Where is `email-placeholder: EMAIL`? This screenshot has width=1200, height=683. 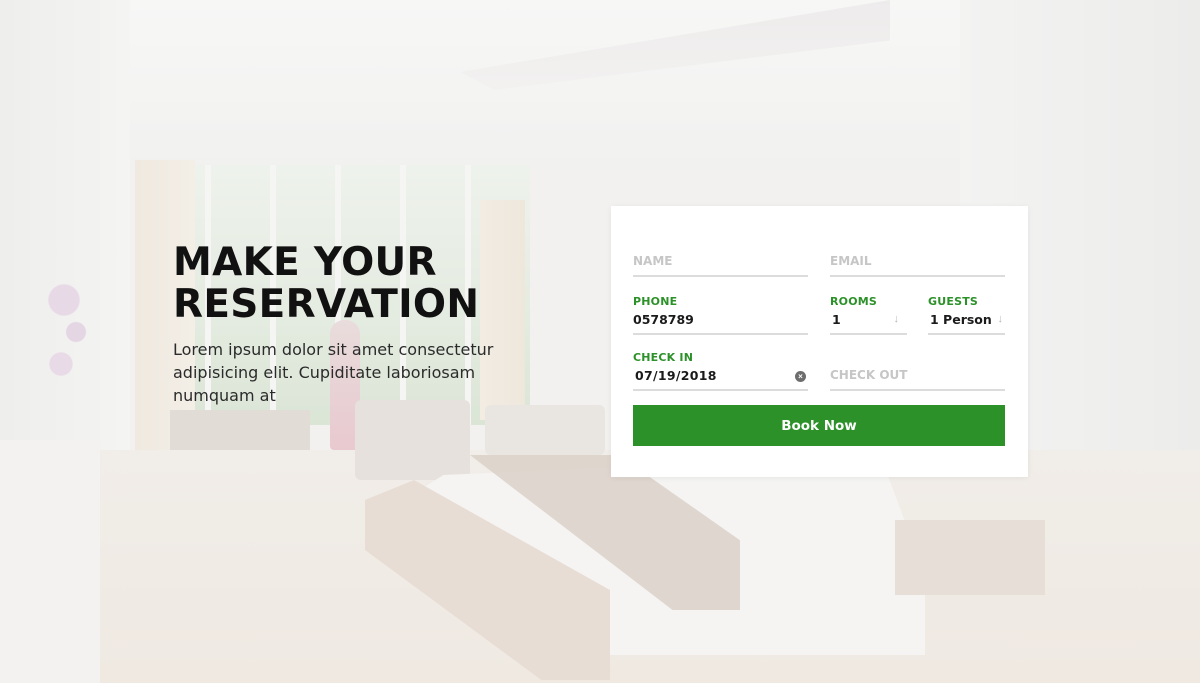
email-placeholder: EMAIL is located at coordinates (851, 261).